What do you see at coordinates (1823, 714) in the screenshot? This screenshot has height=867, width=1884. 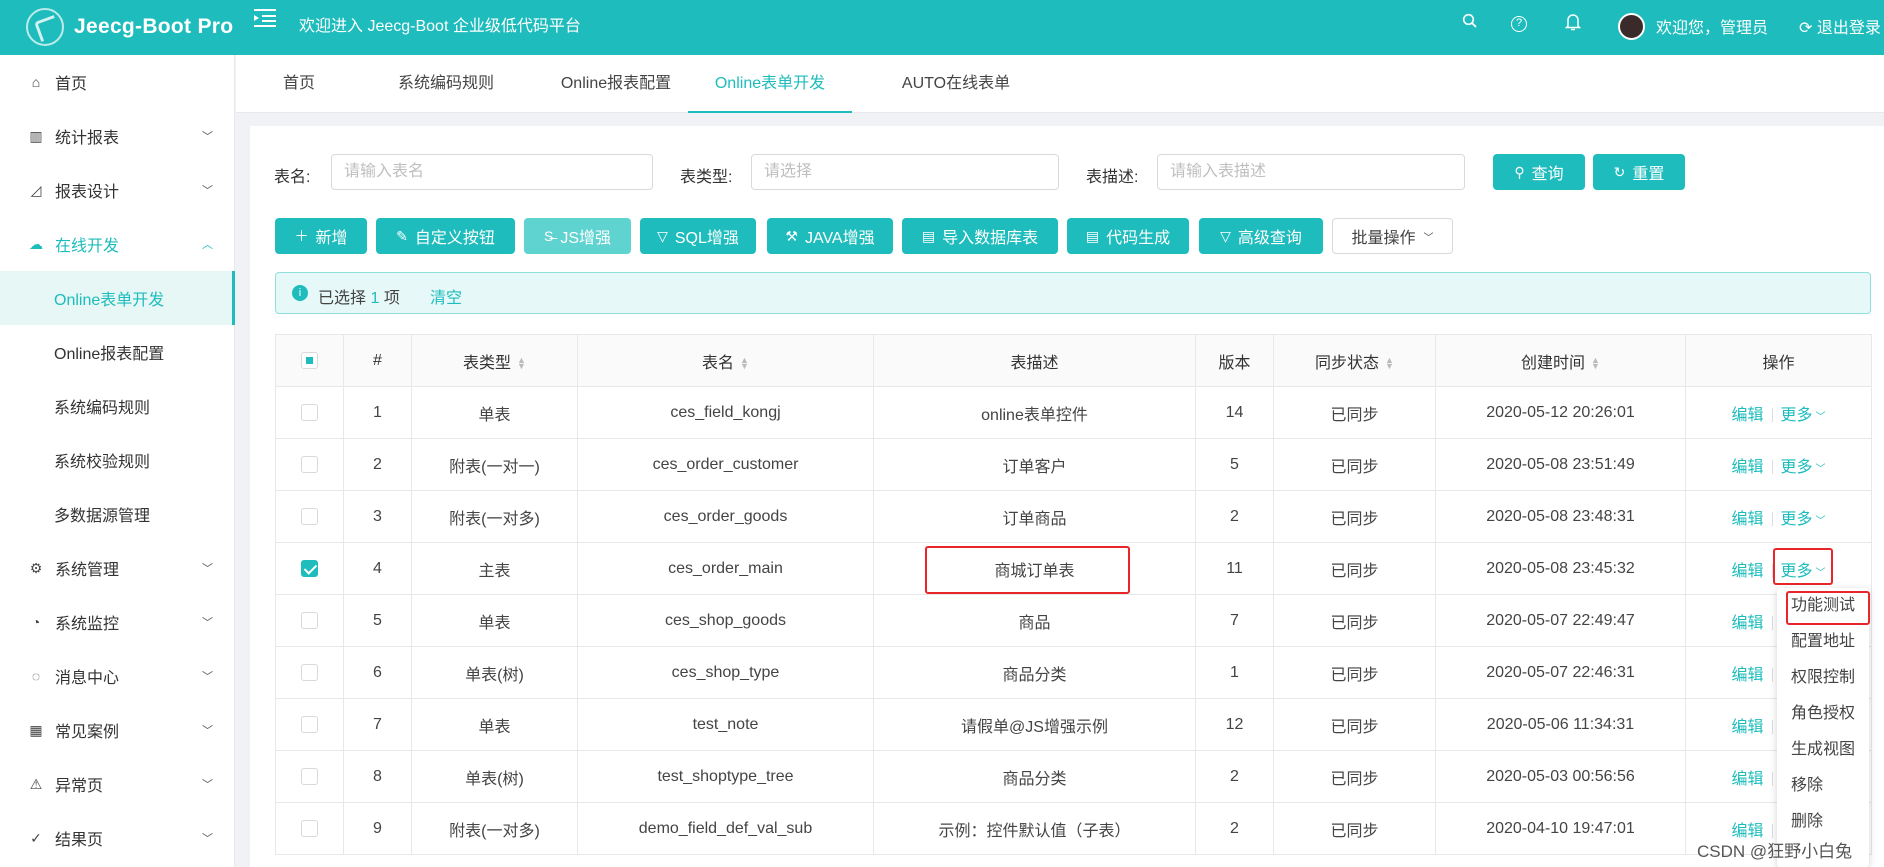 I see `menu-item-role-auth: 角色授权` at bounding box center [1823, 714].